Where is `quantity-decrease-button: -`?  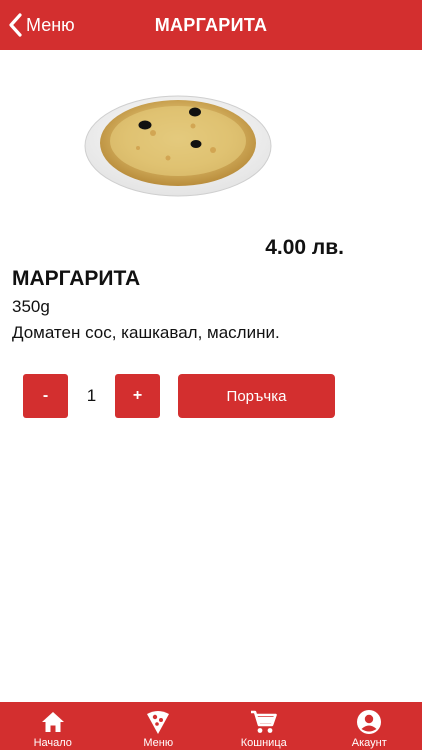 quantity-decrease-button: - is located at coordinates (45, 396).